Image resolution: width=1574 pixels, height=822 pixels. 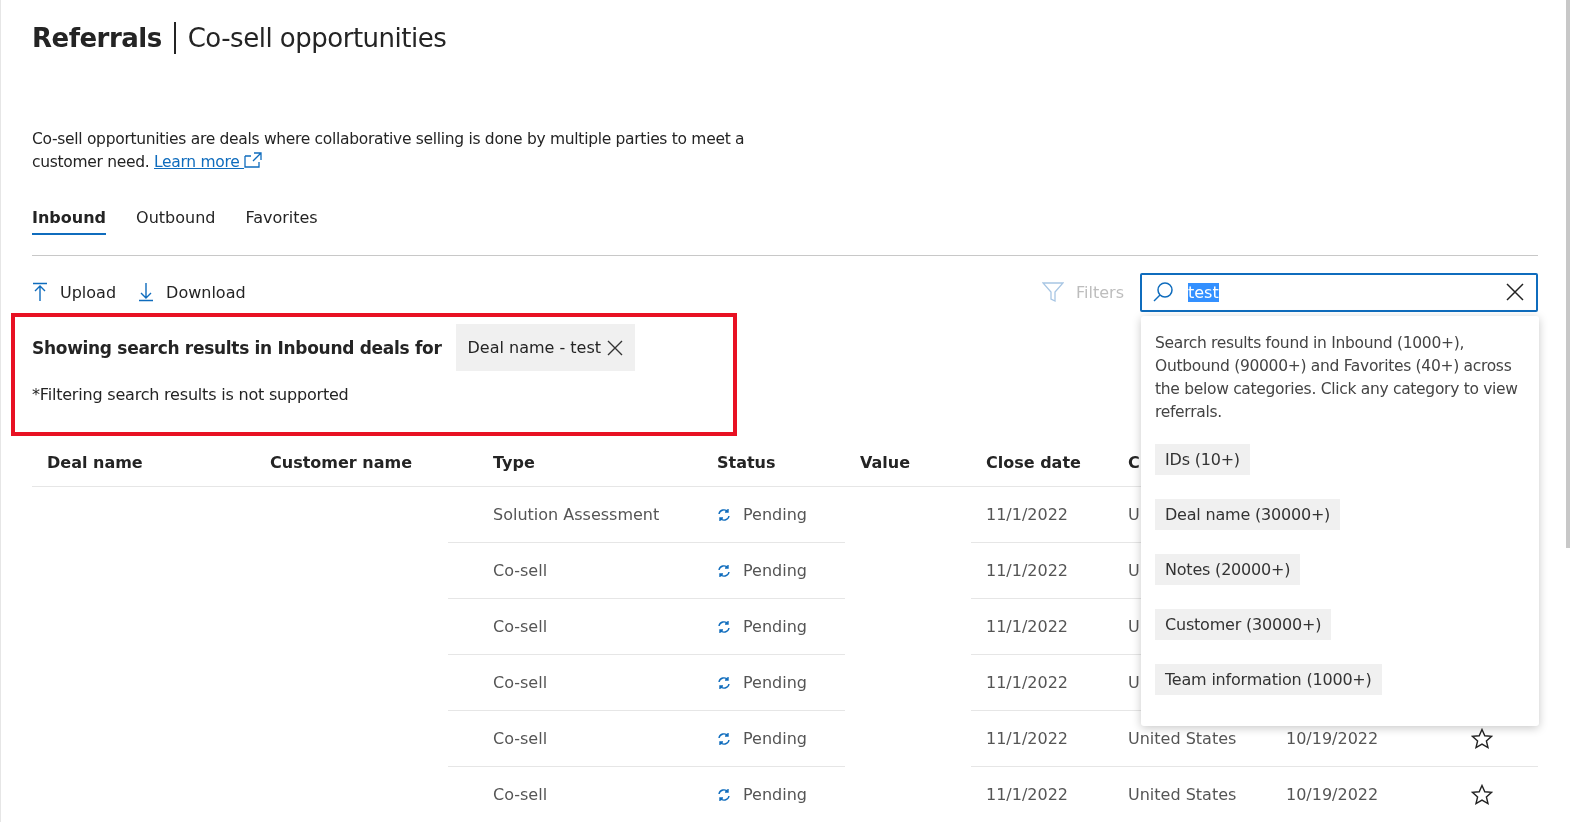 What do you see at coordinates (514, 462) in the screenshot?
I see `column-header: Type` at bounding box center [514, 462].